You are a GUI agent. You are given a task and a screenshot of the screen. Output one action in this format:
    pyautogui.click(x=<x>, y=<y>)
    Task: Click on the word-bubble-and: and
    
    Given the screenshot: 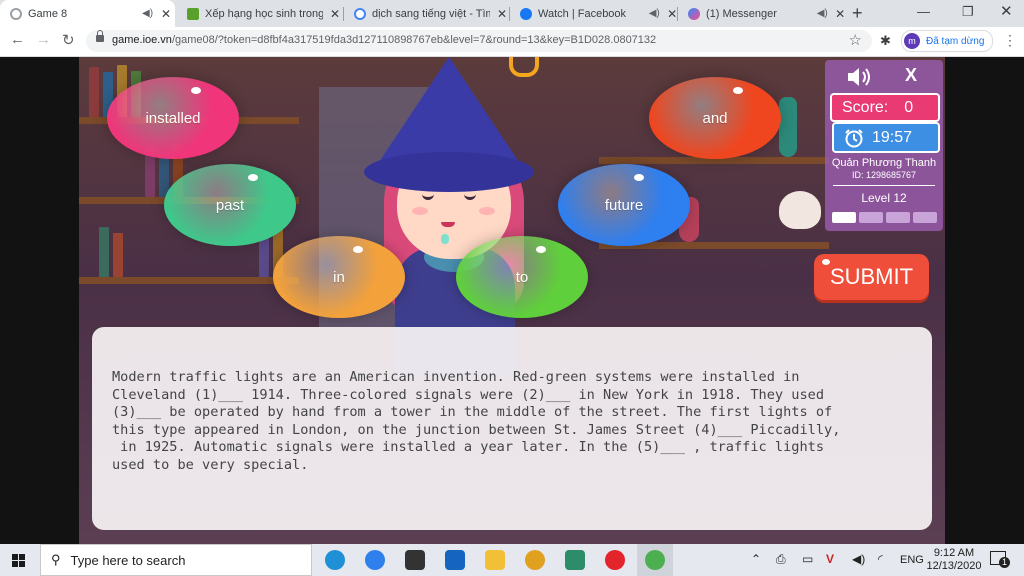 What is the action you would take?
    pyautogui.click(x=715, y=118)
    